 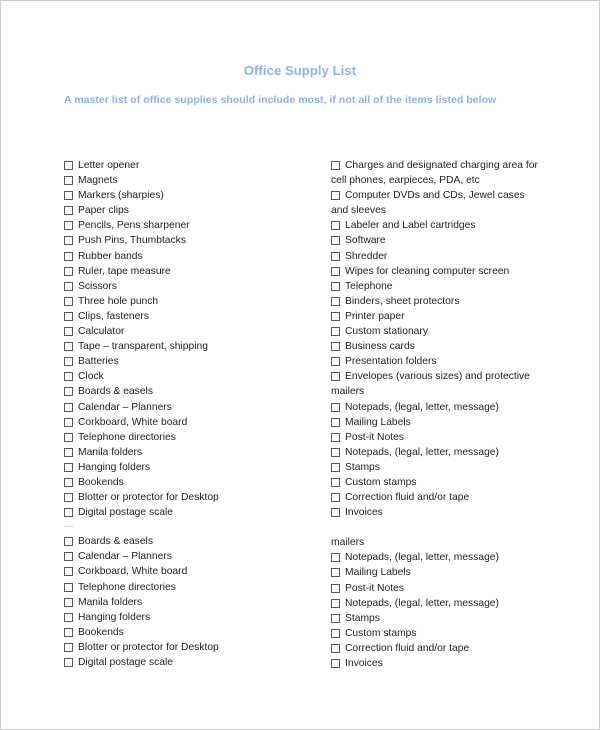 I want to click on checklist-item: Business cards, so click(x=445, y=346).